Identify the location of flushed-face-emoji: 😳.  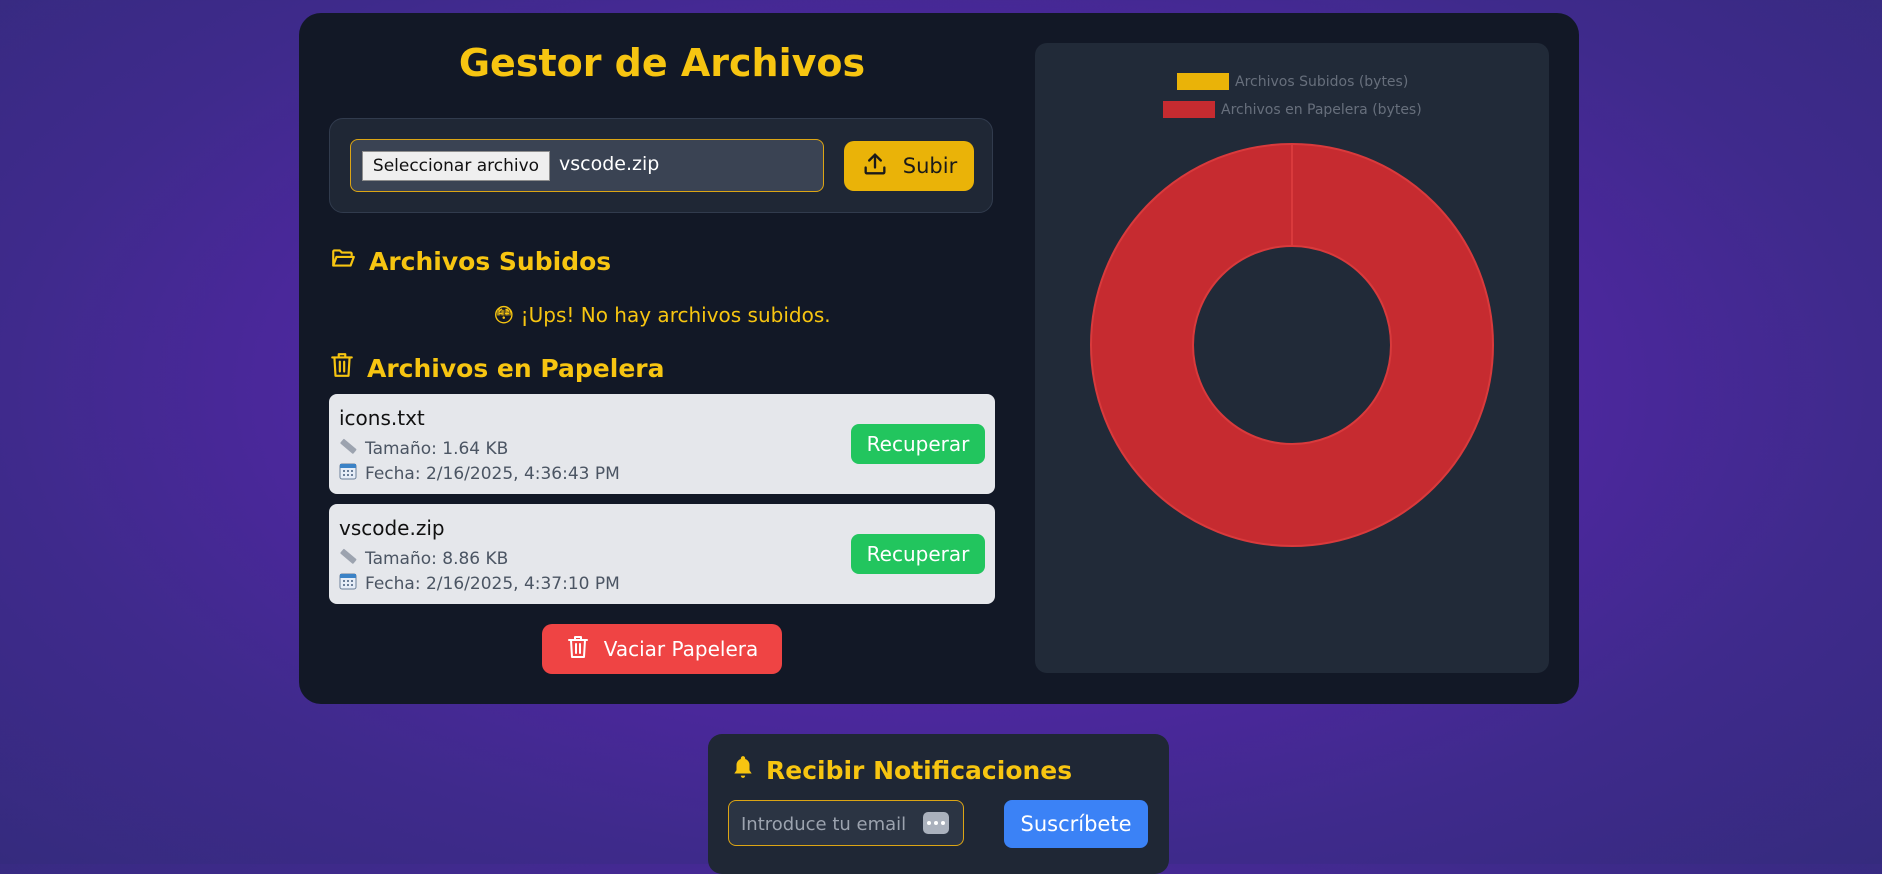
(504, 315).